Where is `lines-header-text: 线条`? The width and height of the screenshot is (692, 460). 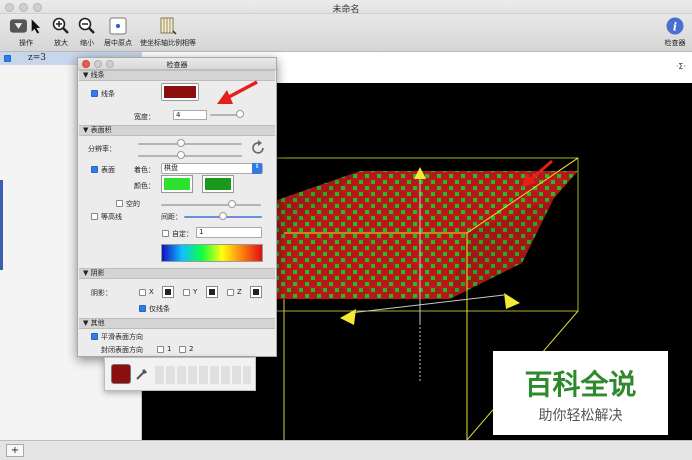
lines-header-text: 线条 is located at coordinates (97, 75).